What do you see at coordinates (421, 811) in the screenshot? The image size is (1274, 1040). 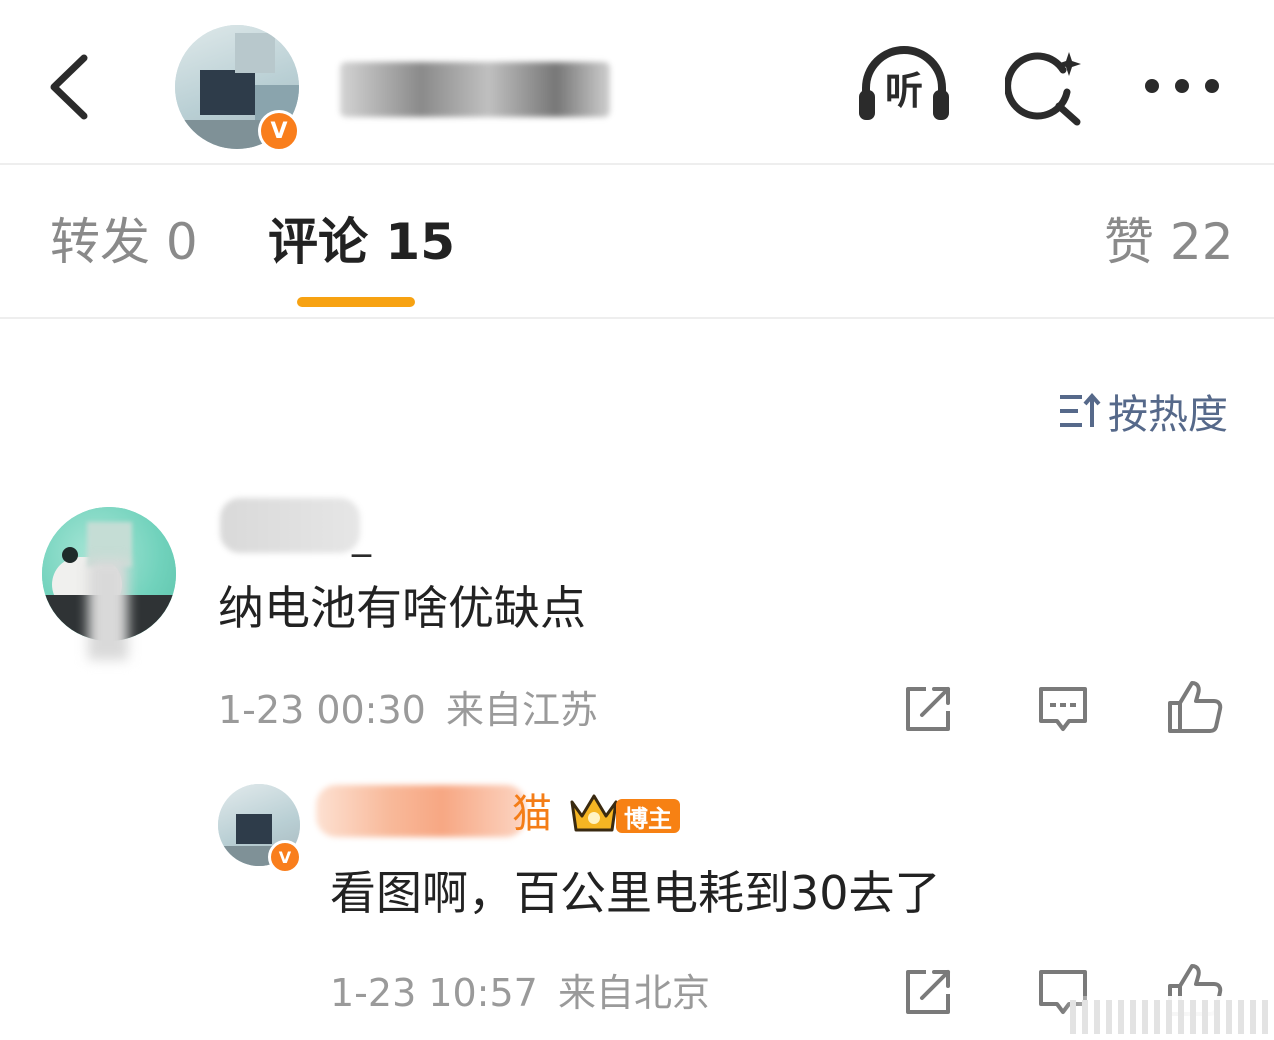 I see `author-reply-name-redacted` at bounding box center [421, 811].